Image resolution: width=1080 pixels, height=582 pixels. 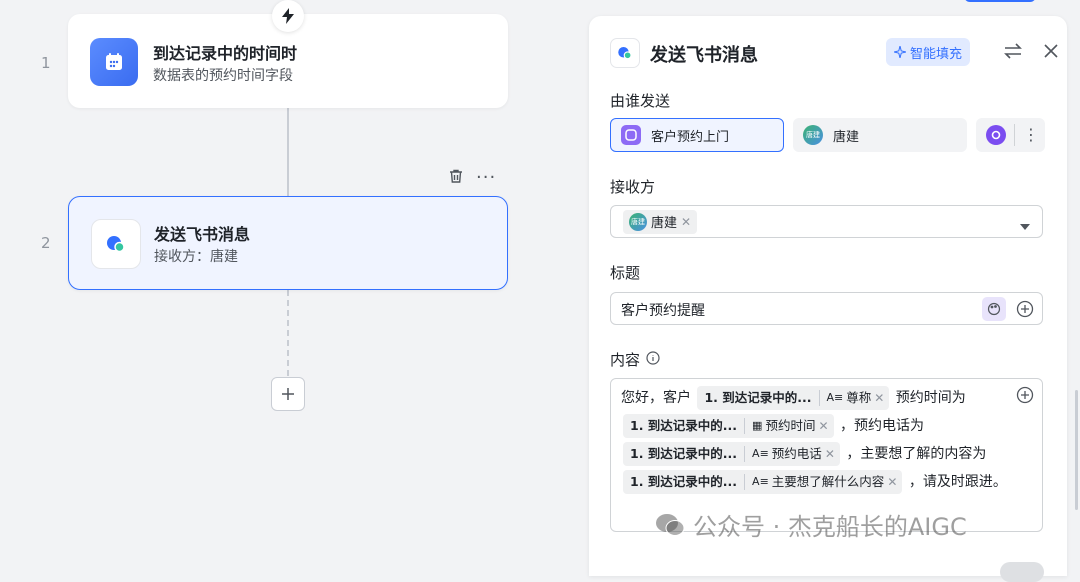 I want to click on app-icon, so click(x=631, y=135).